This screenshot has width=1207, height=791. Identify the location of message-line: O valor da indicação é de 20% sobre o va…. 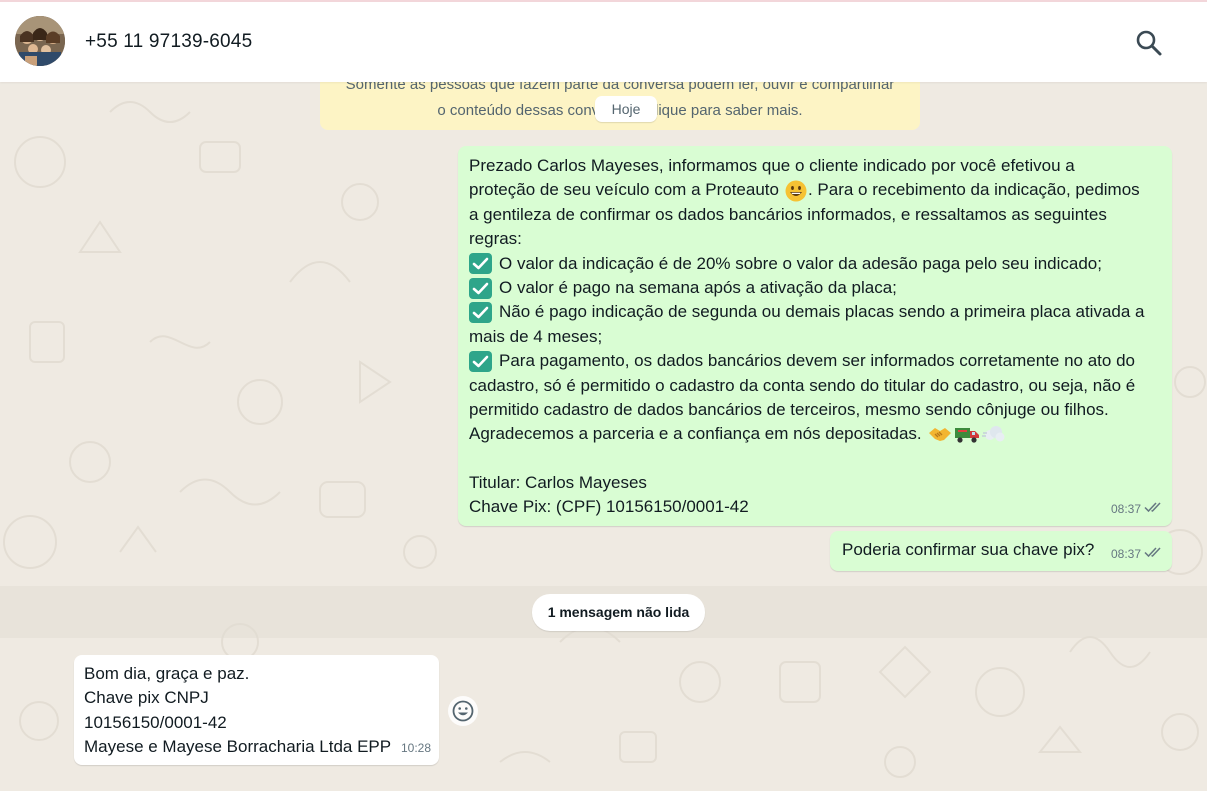
(815, 264).